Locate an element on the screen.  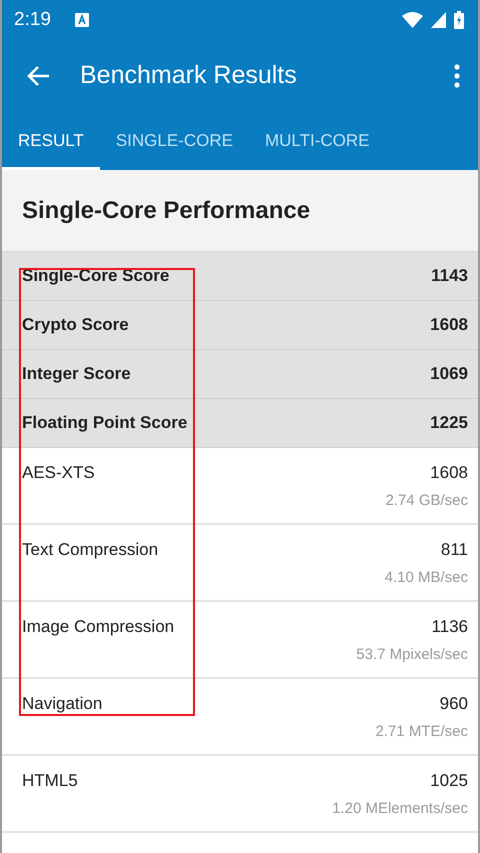
benchmark-score: 1136 is located at coordinates (449, 627).